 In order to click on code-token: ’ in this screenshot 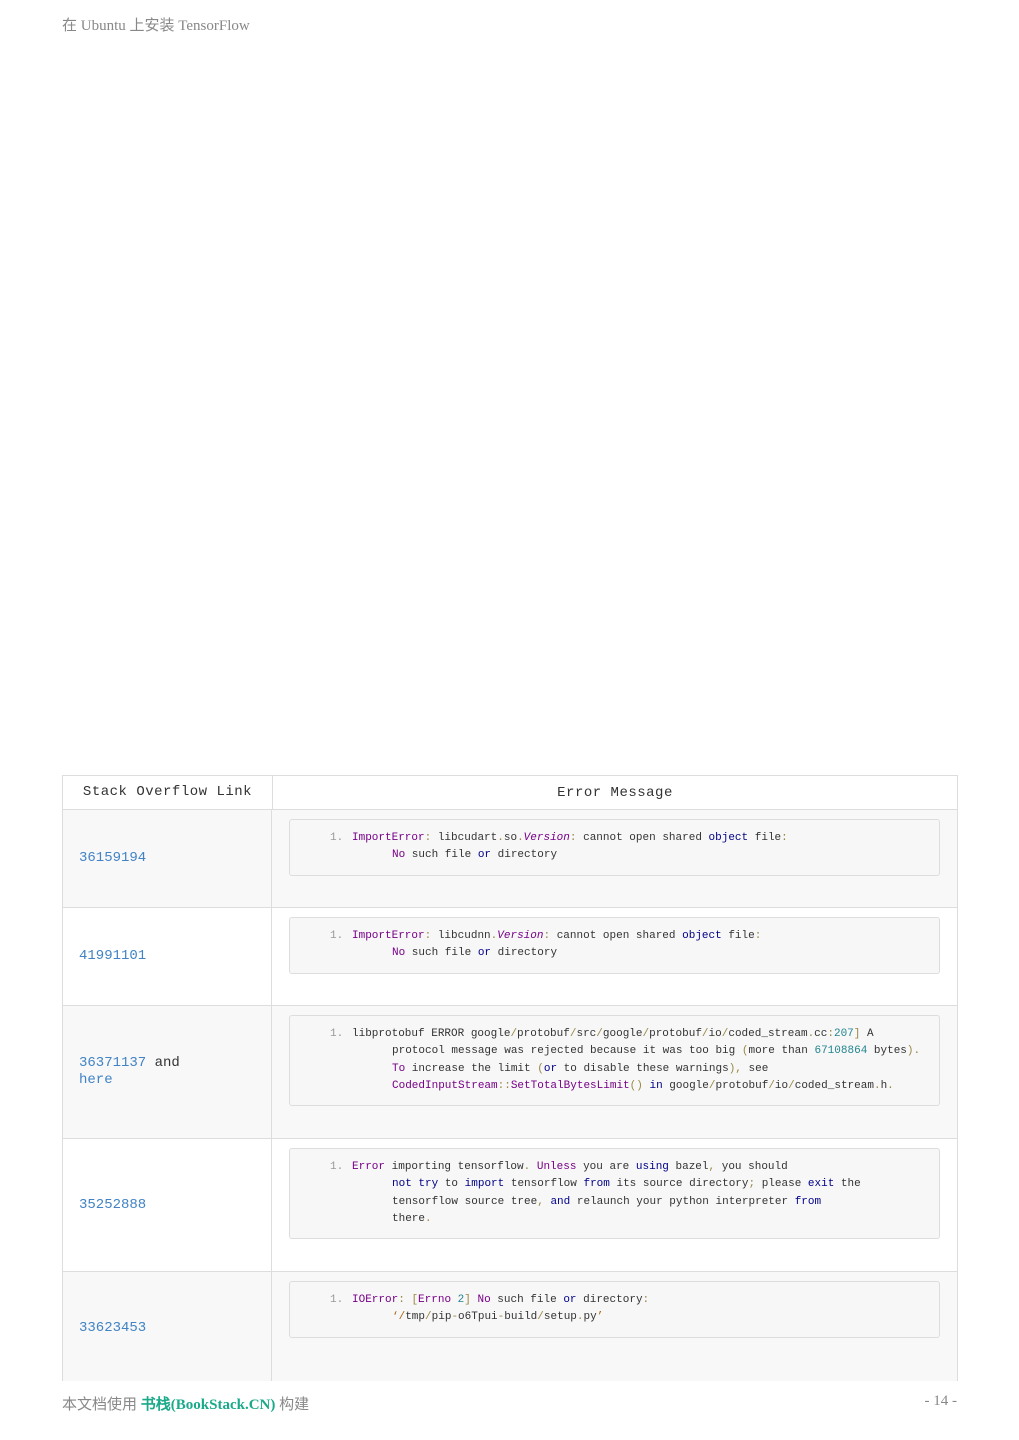, I will do `click(600, 1317)`.